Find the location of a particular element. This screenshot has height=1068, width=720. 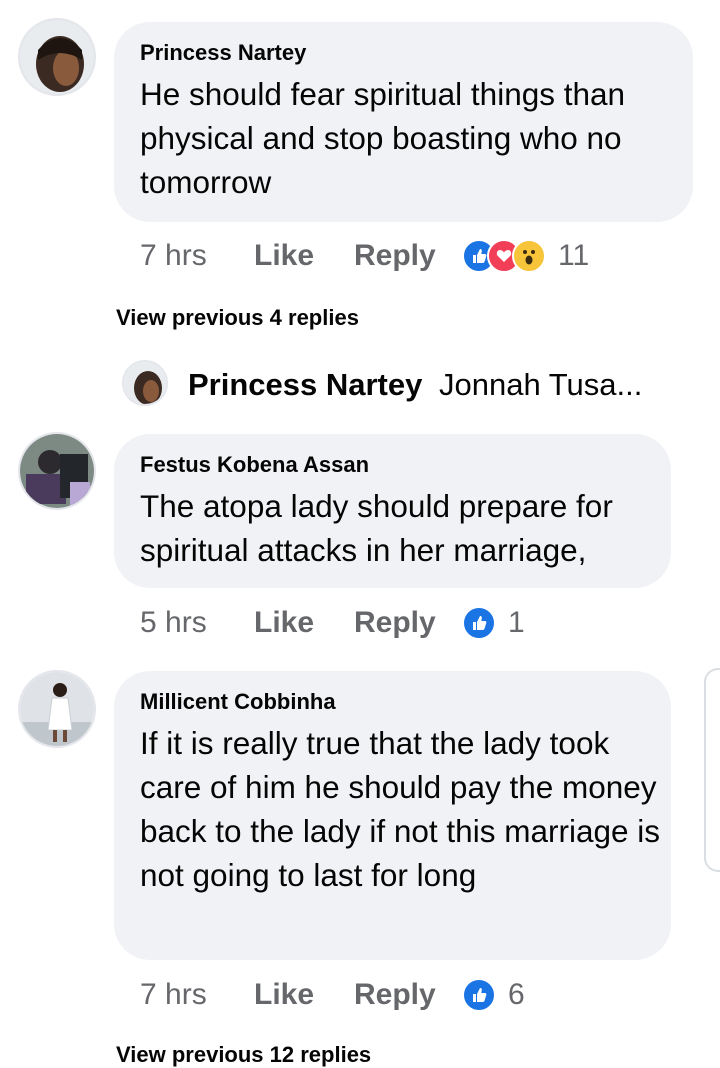

reactions-summary: 11 is located at coordinates (525, 256).